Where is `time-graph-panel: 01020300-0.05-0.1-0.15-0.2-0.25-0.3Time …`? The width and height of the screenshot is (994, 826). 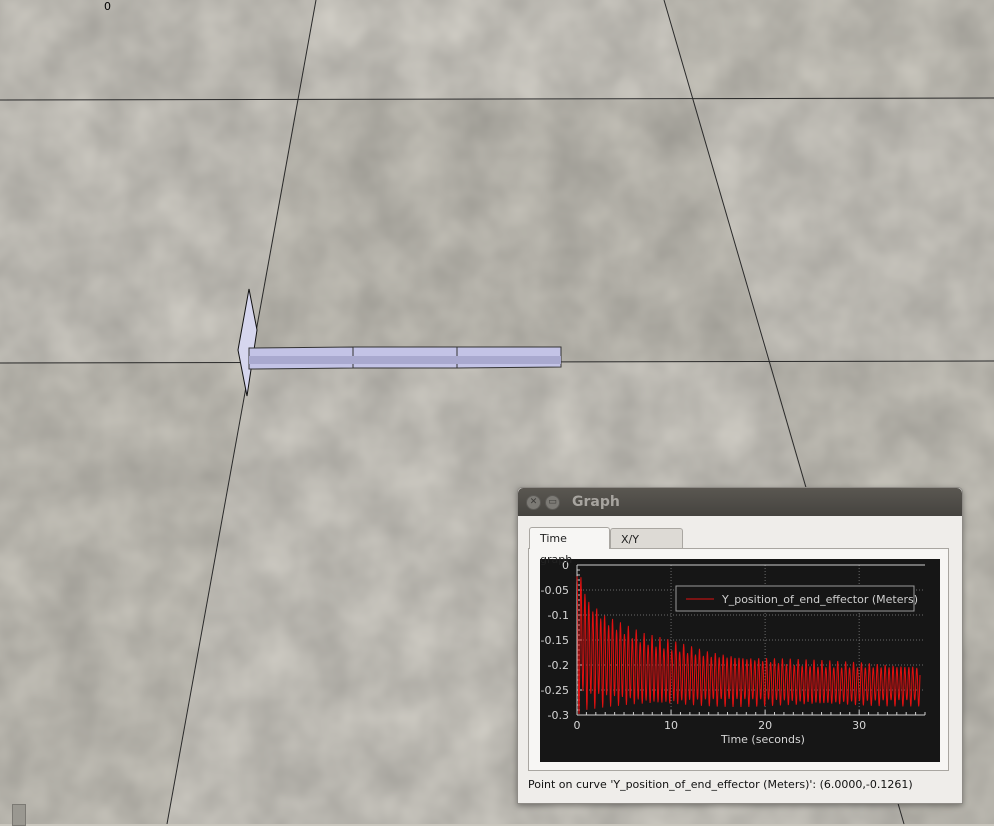 time-graph-panel: 01020300-0.05-0.1-0.15-0.2-0.25-0.3Time … is located at coordinates (738, 659).